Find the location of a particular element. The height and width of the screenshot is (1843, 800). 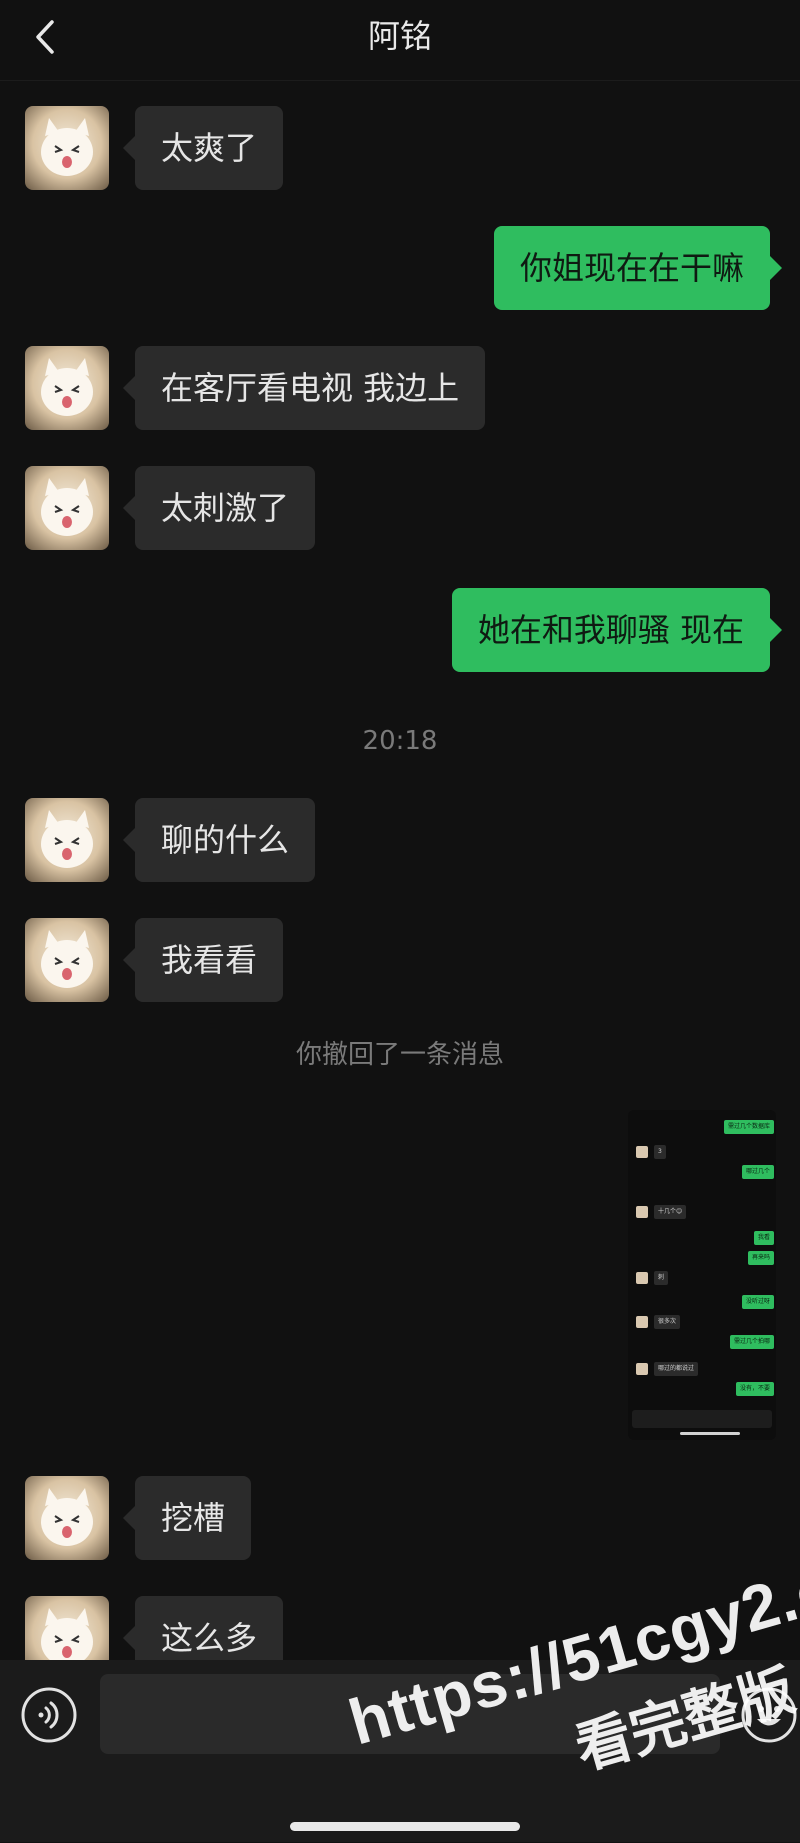

message-bubble-incoming: 聊的什么 is located at coordinates (219, 840).